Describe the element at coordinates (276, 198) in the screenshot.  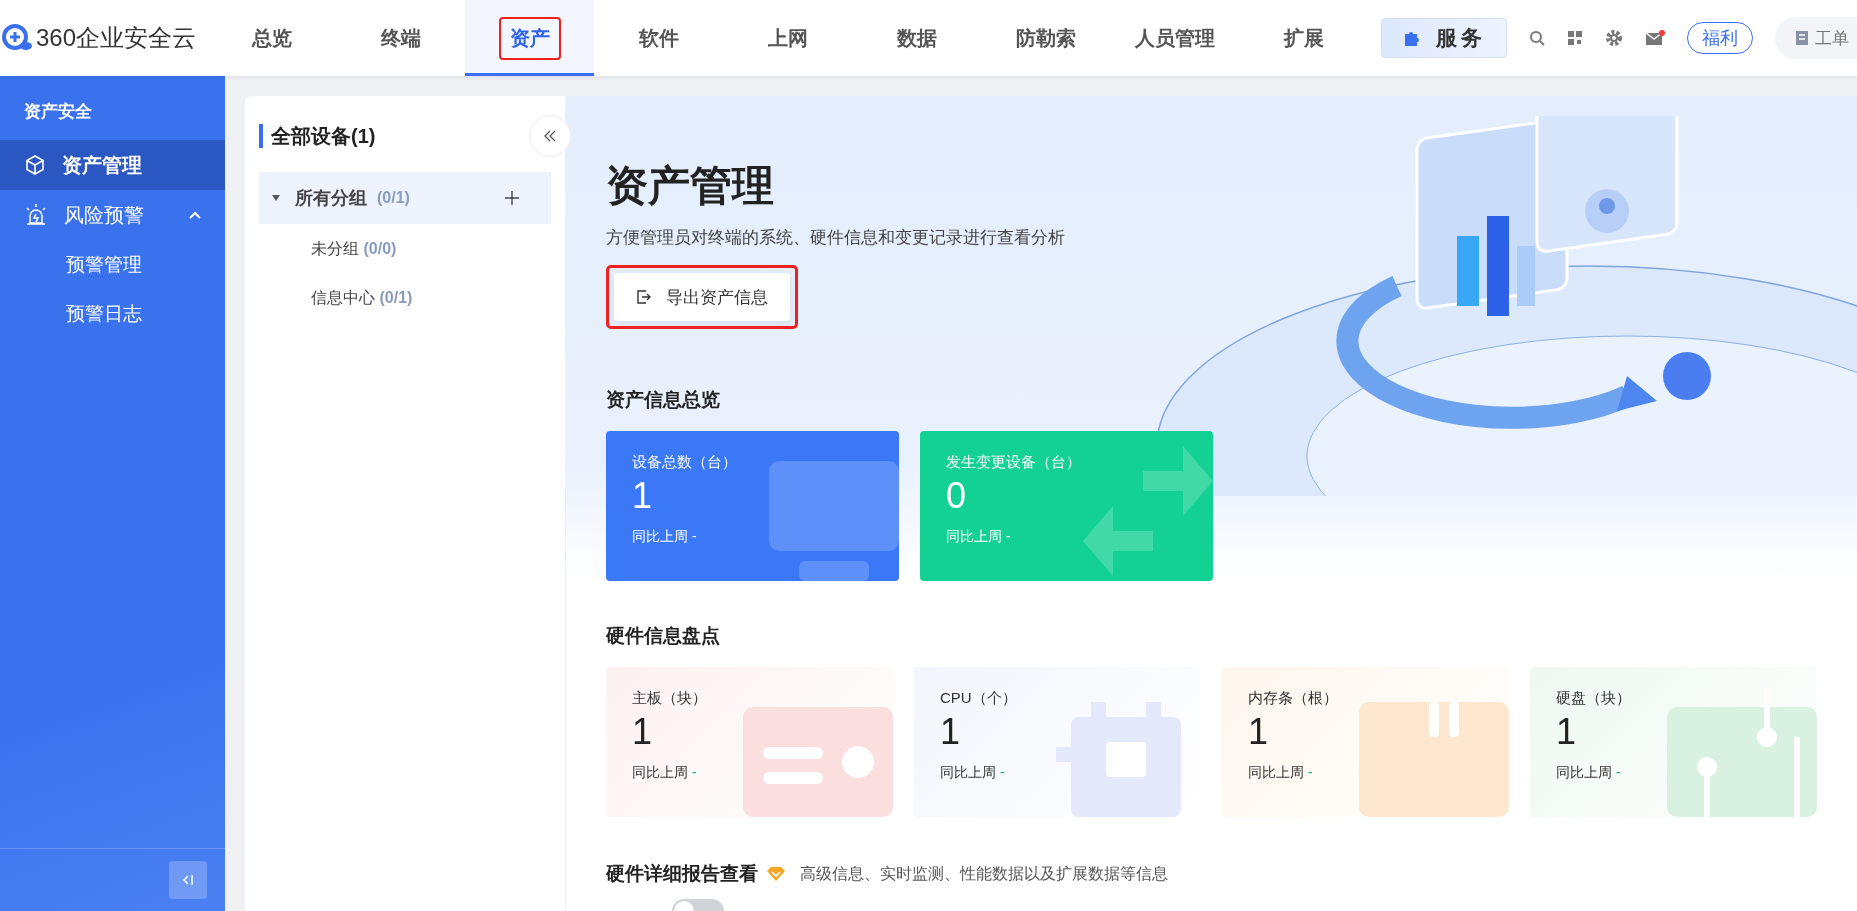
I see `caret-icon` at that location.